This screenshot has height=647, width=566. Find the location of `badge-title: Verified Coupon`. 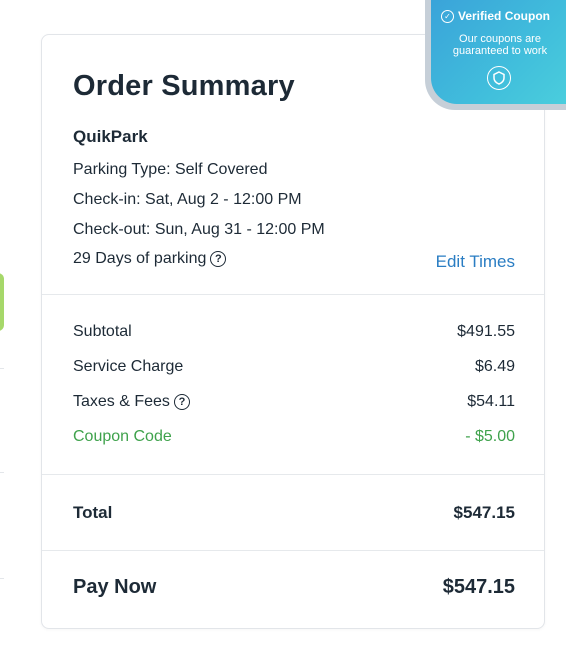

badge-title: Verified Coupon is located at coordinates (504, 16).